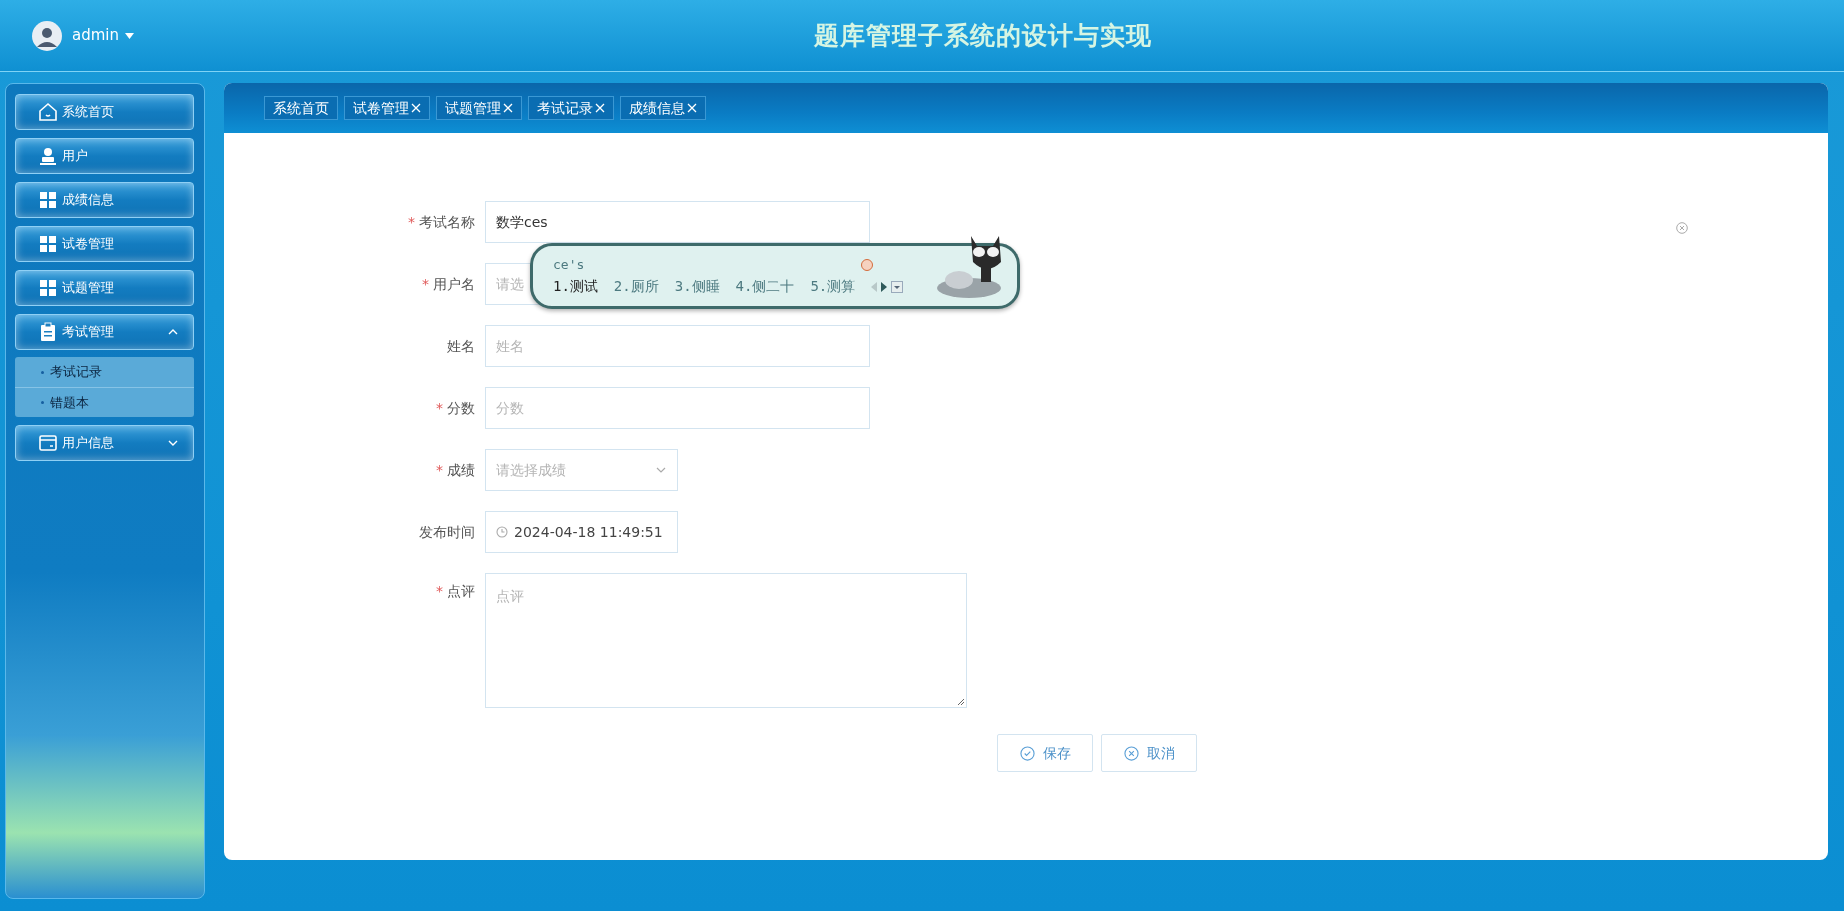 The width and height of the screenshot is (1844, 911). I want to click on field-label: 分数, so click(461, 408).